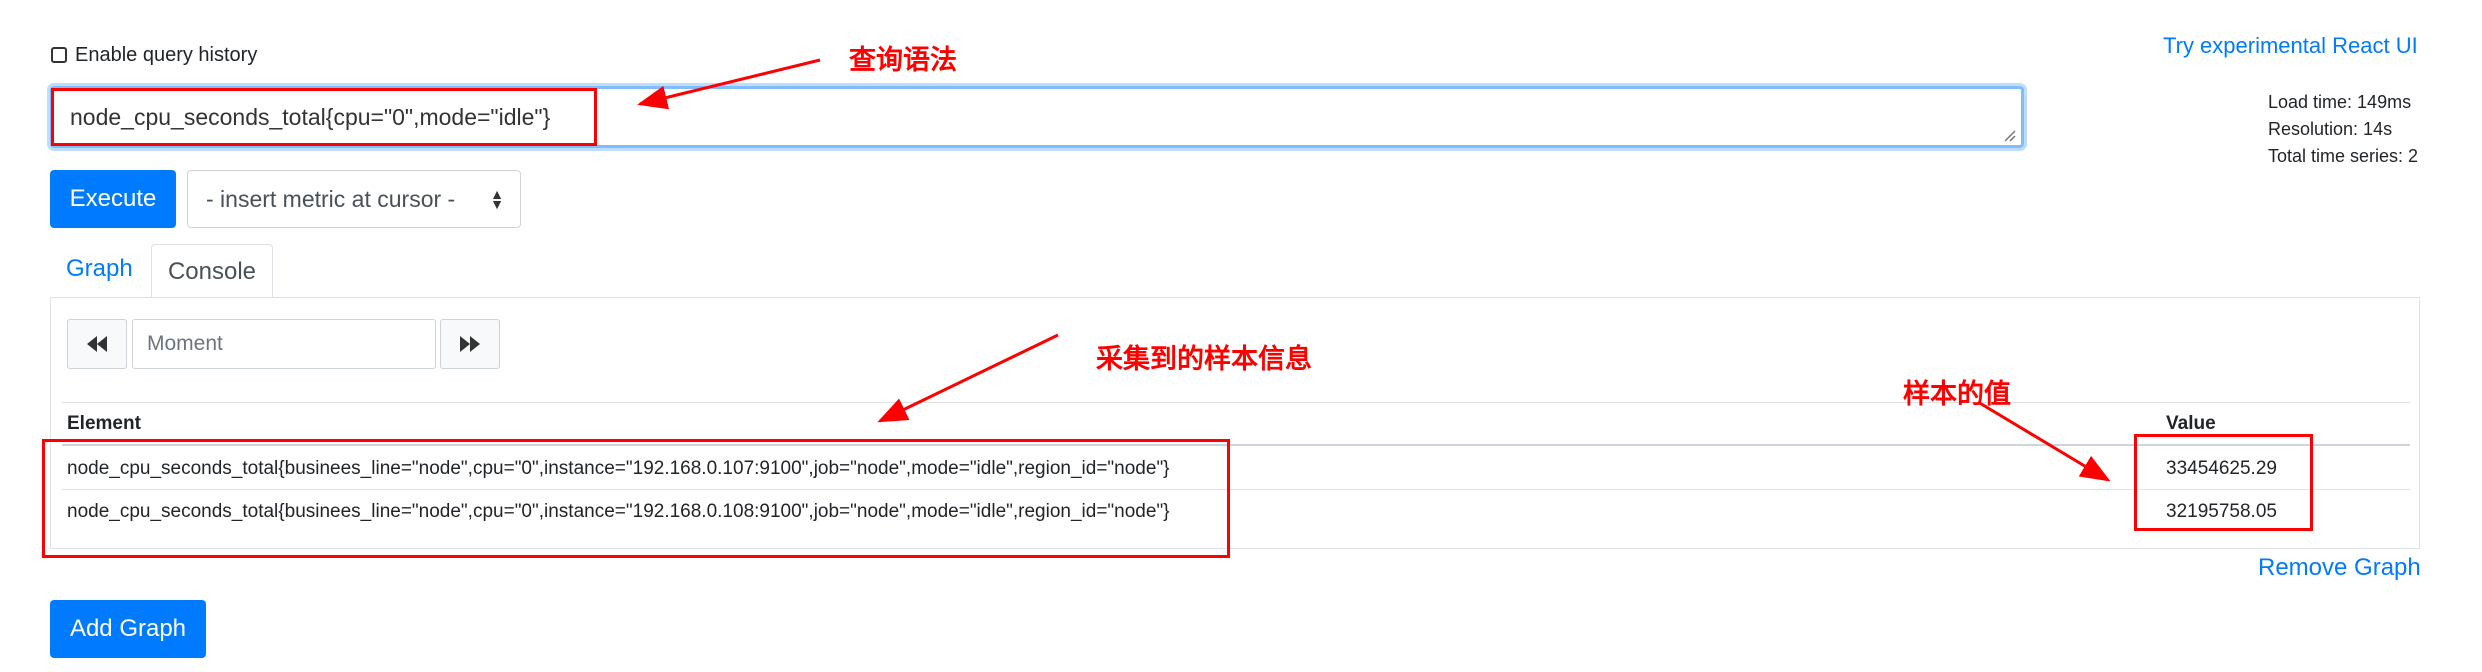  I want to click on arrow-query-syntax, so click(729, 84).